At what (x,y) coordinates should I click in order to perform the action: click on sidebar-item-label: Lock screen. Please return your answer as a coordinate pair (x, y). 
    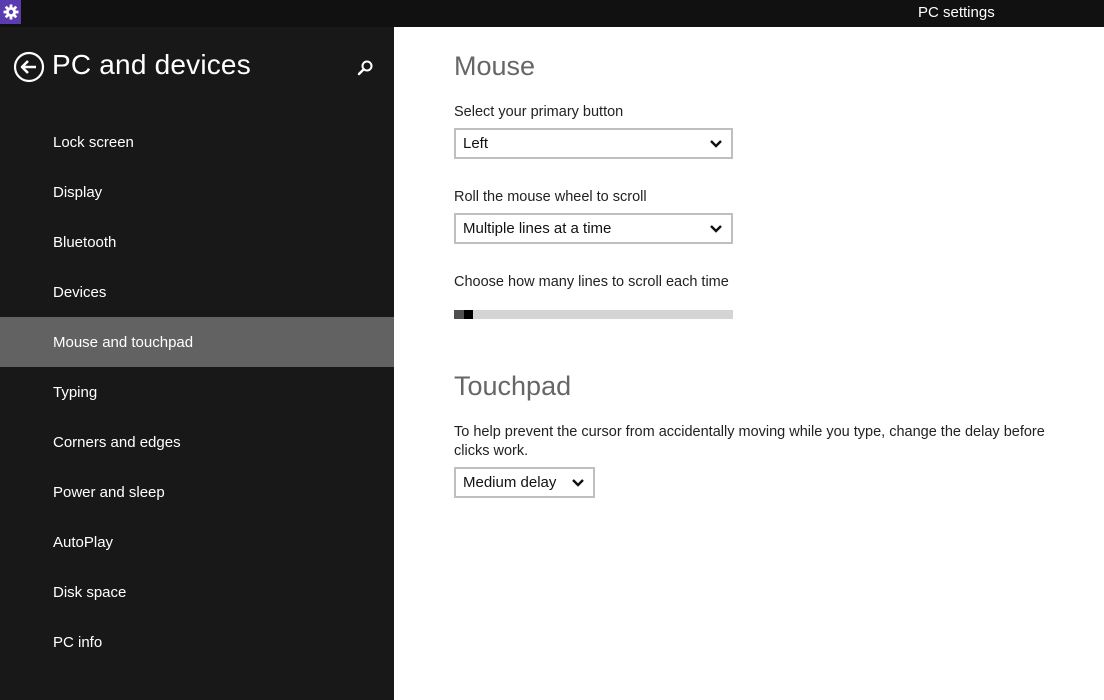
    Looking at the image, I should click on (93, 142).